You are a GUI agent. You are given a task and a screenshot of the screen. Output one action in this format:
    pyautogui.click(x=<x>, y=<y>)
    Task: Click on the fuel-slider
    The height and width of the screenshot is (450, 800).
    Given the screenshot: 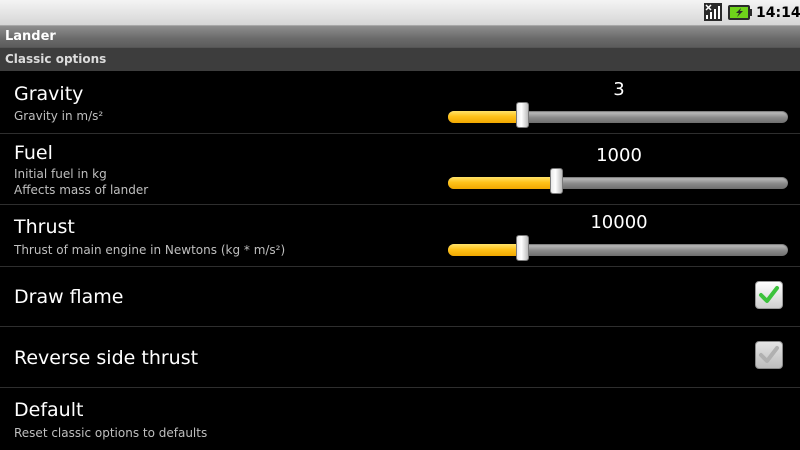 What is the action you would take?
    pyautogui.click(x=618, y=182)
    